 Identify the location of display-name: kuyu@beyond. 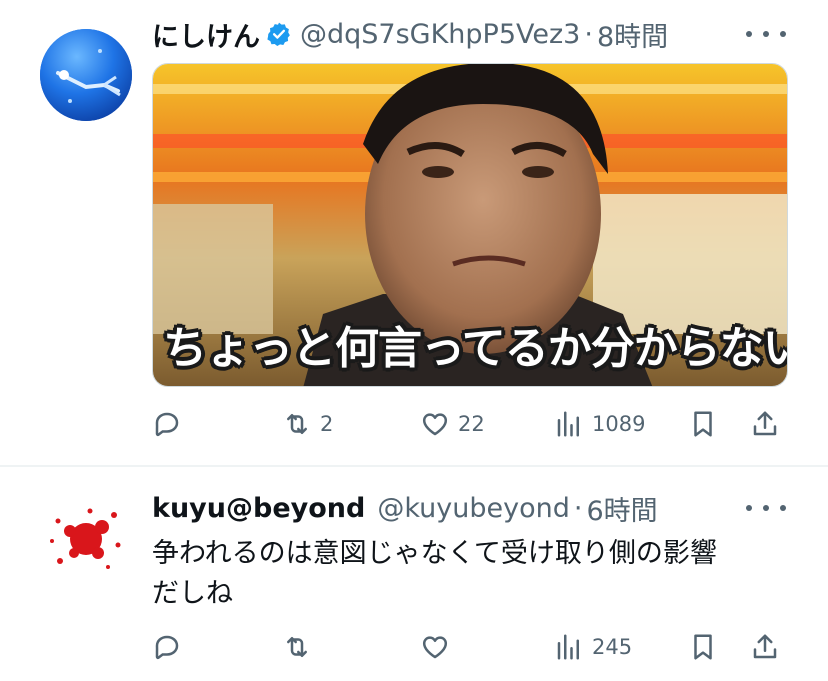
(258, 508).